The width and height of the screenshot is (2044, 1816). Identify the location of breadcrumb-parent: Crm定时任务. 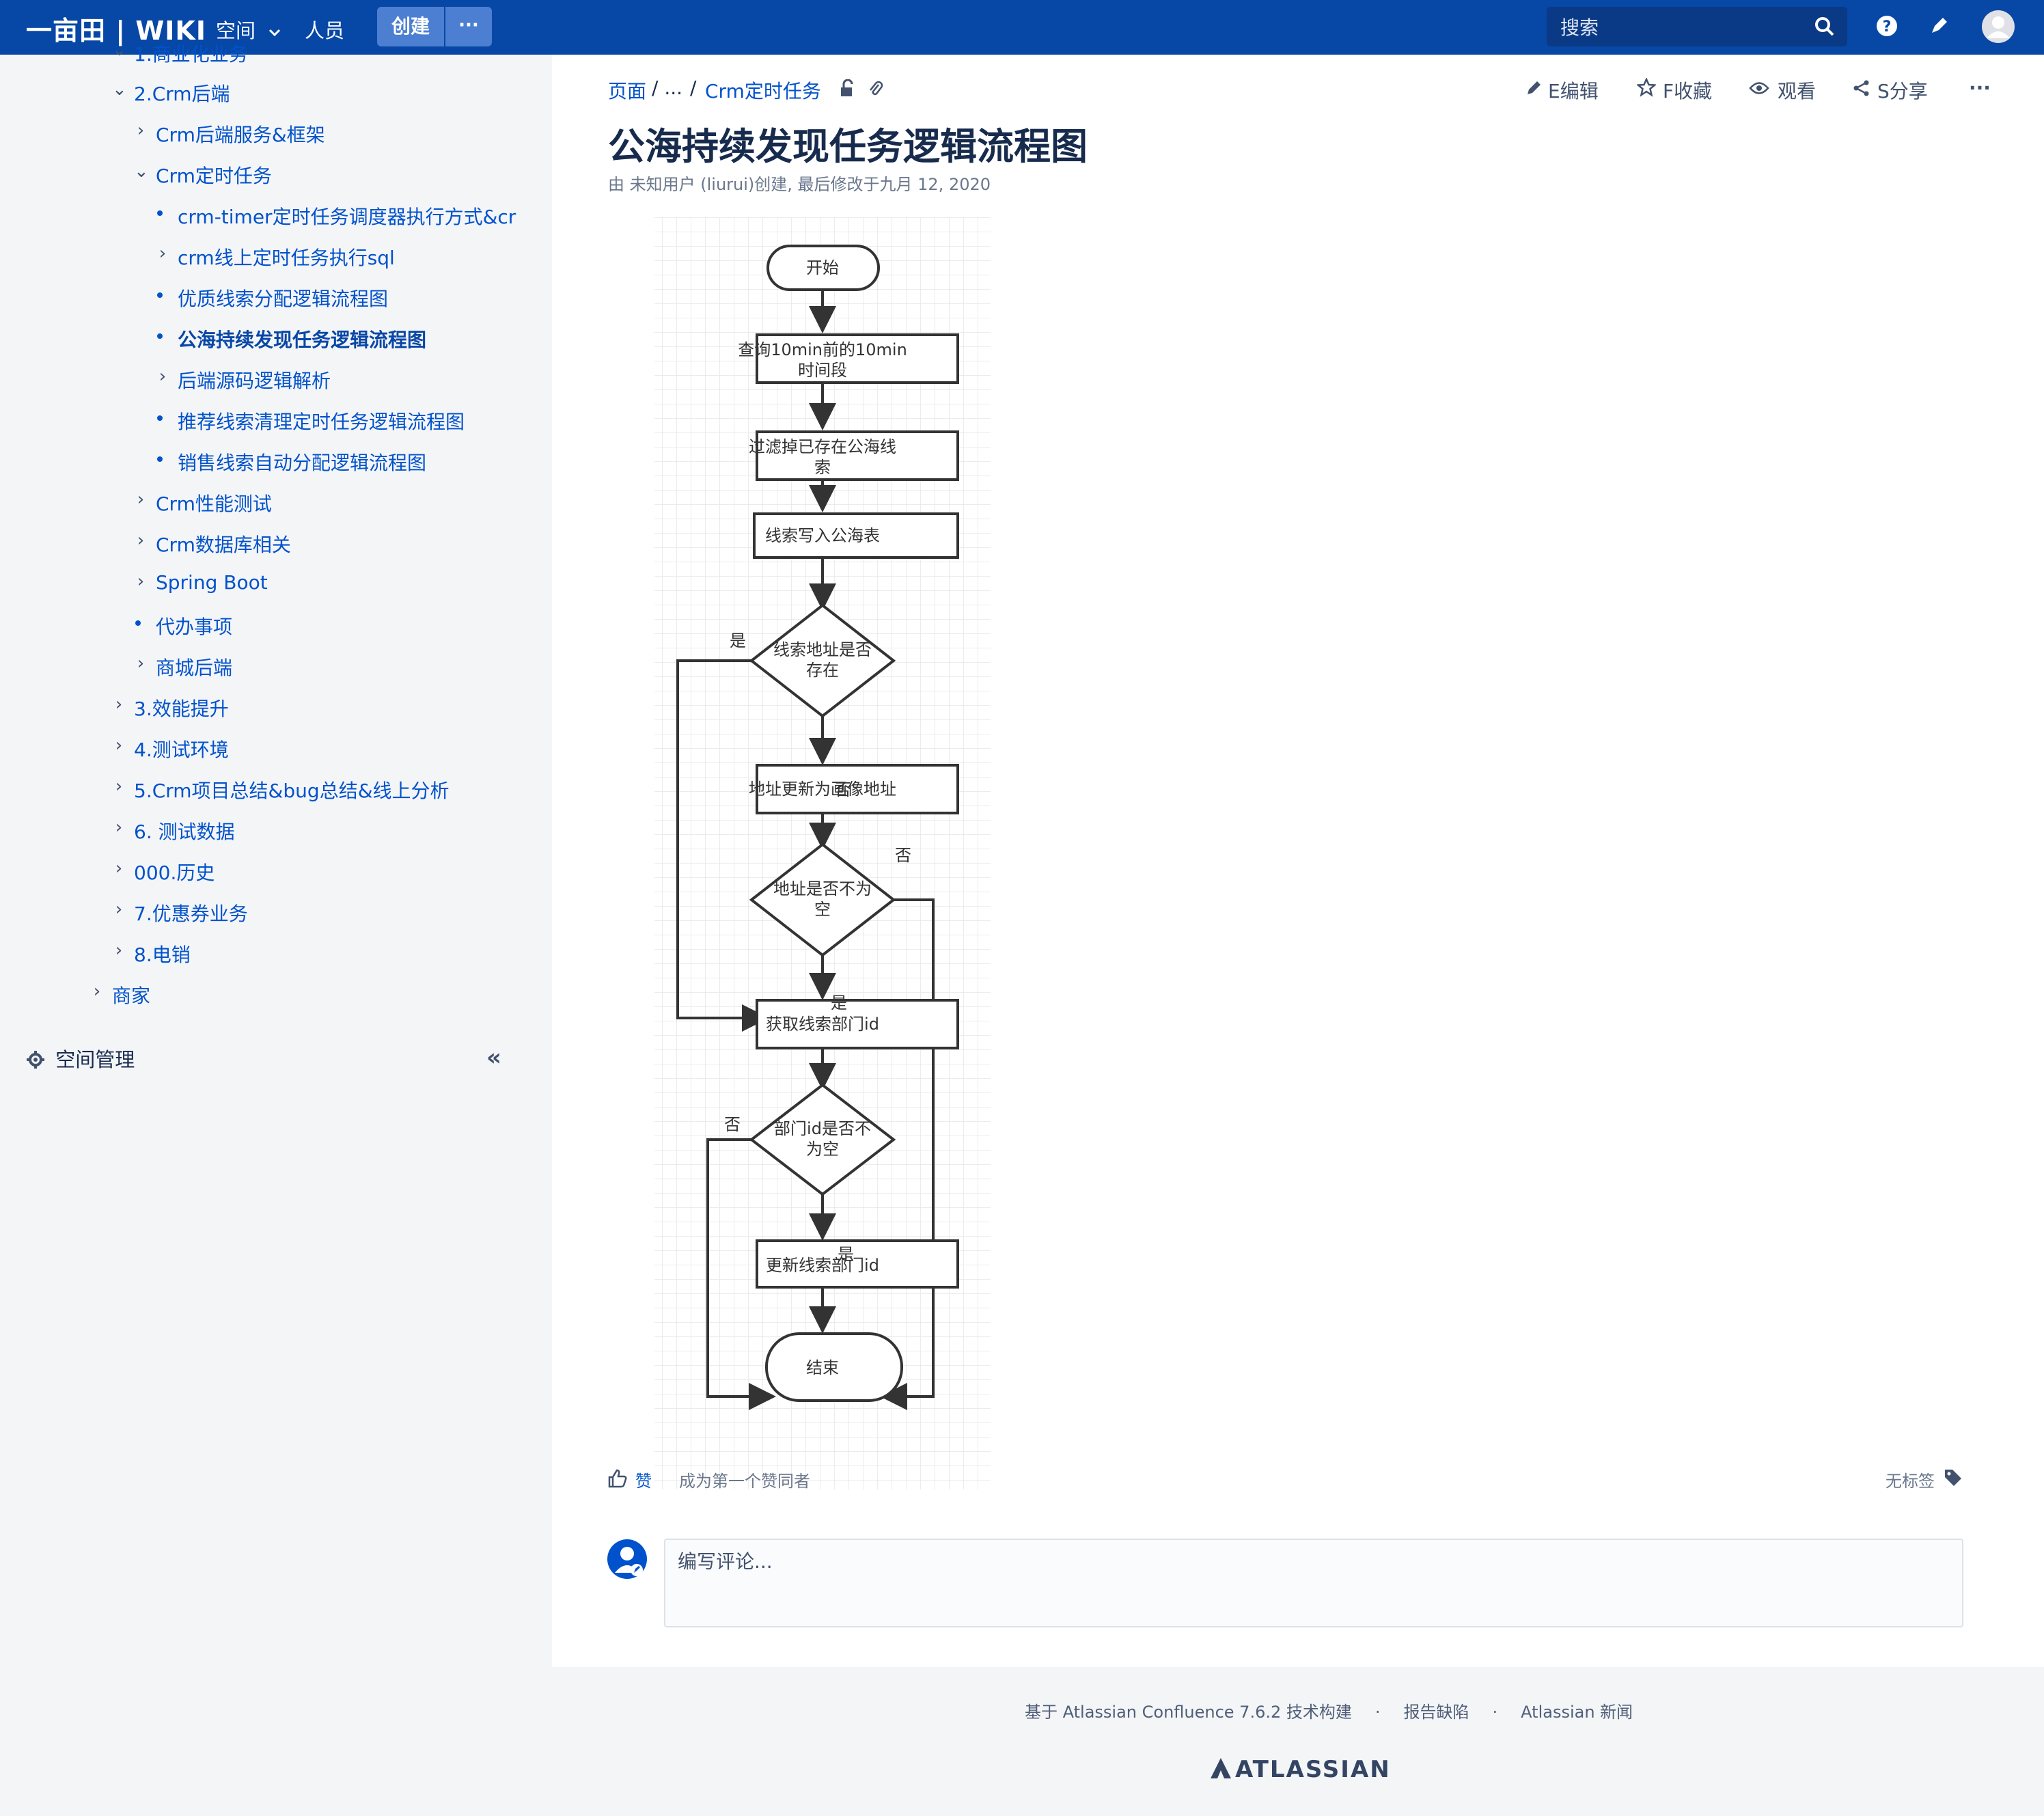
(763, 90).